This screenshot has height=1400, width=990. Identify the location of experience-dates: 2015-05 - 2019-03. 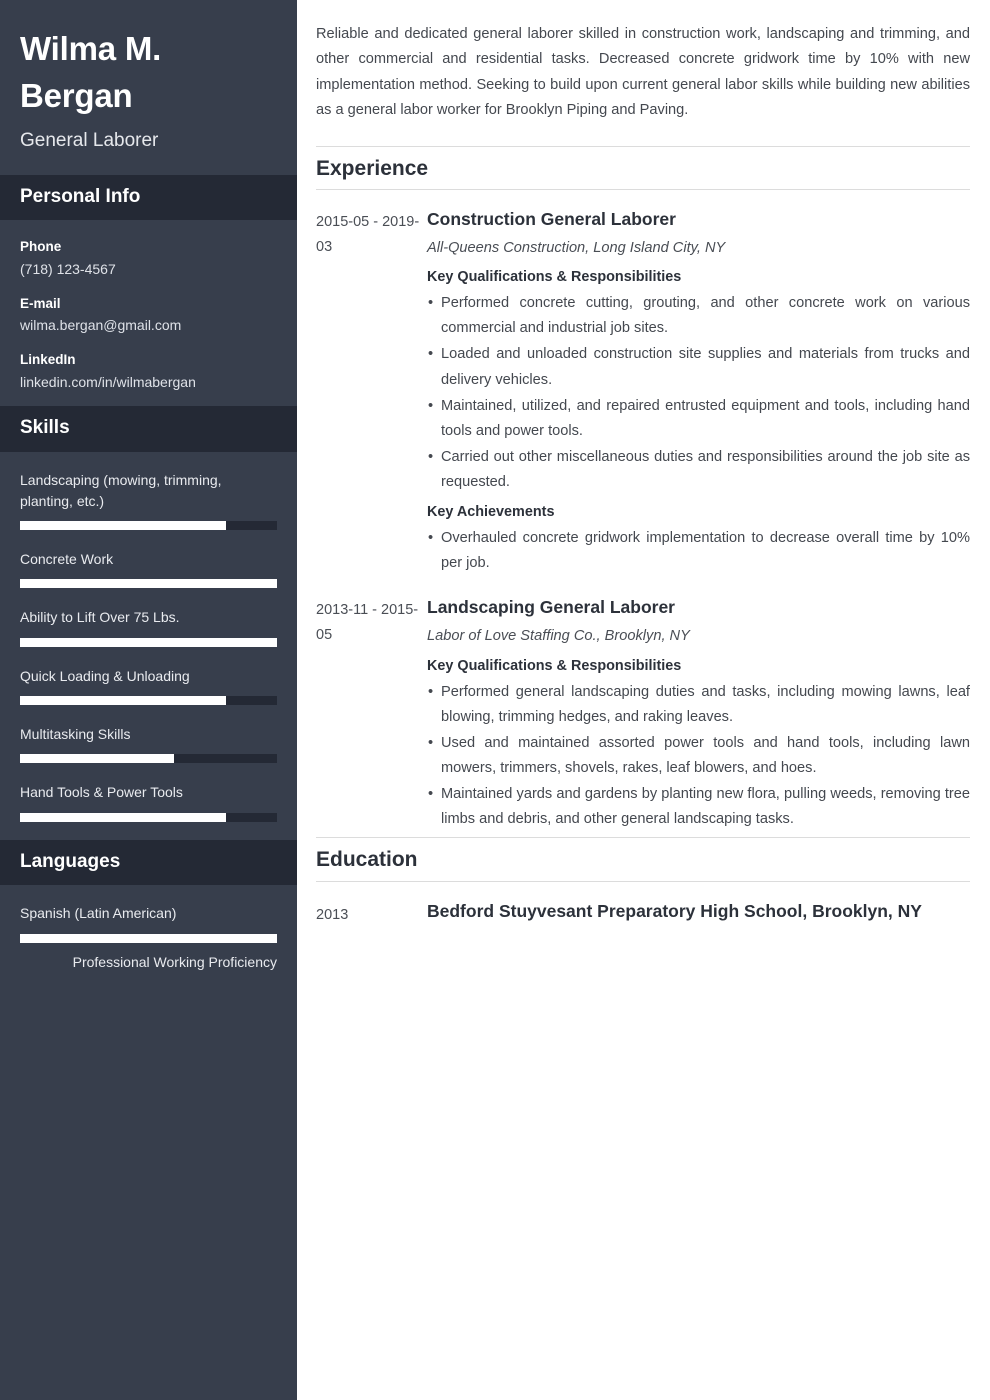
(368, 234).